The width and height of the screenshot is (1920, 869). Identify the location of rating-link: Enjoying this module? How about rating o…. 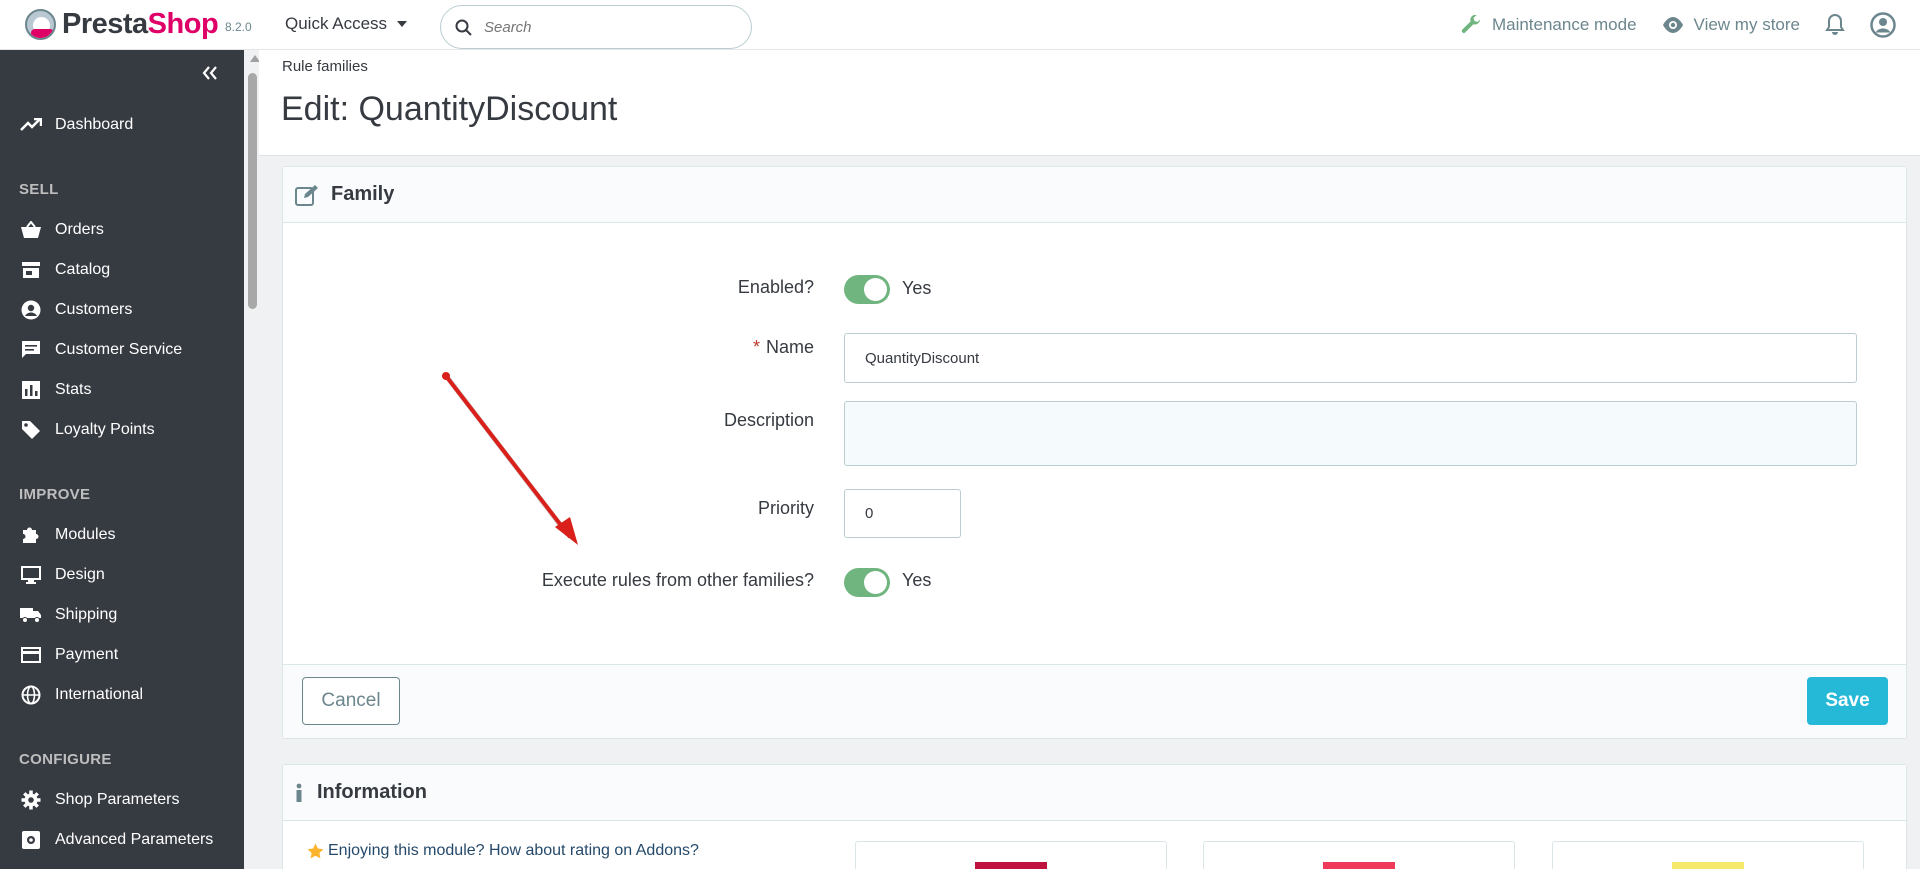
(503, 851).